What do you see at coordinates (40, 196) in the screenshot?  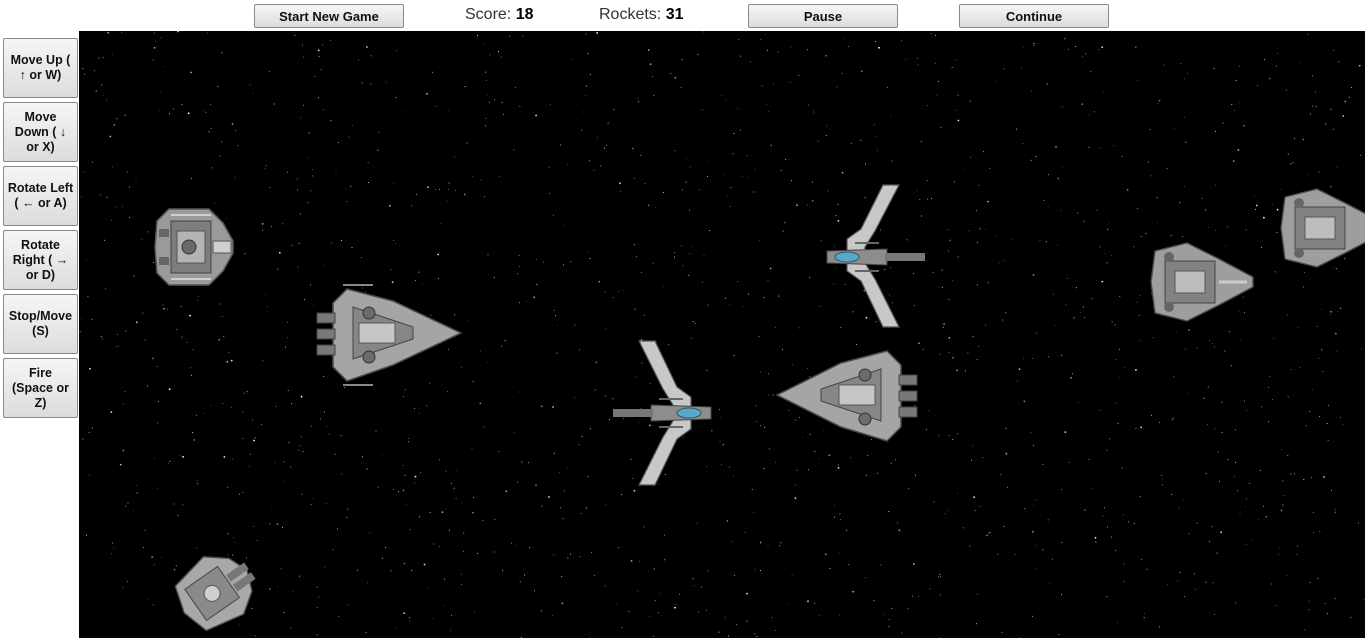 I see `rotate-left-button: Rotate Left ( ← or A)` at bounding box center [40, 196].